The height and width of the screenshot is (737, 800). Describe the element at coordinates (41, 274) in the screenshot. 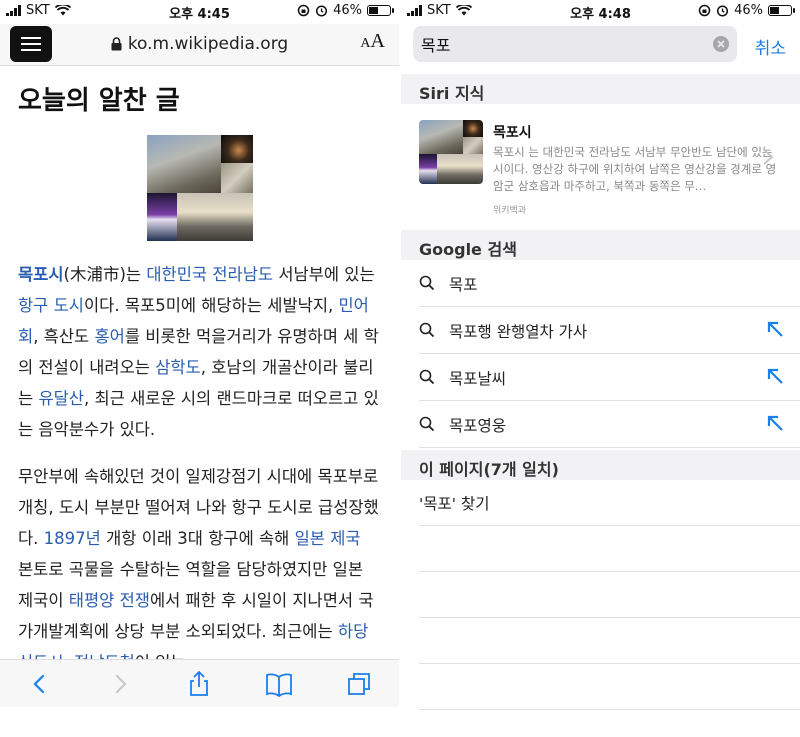

I see `article-link: 목포시` at that location.